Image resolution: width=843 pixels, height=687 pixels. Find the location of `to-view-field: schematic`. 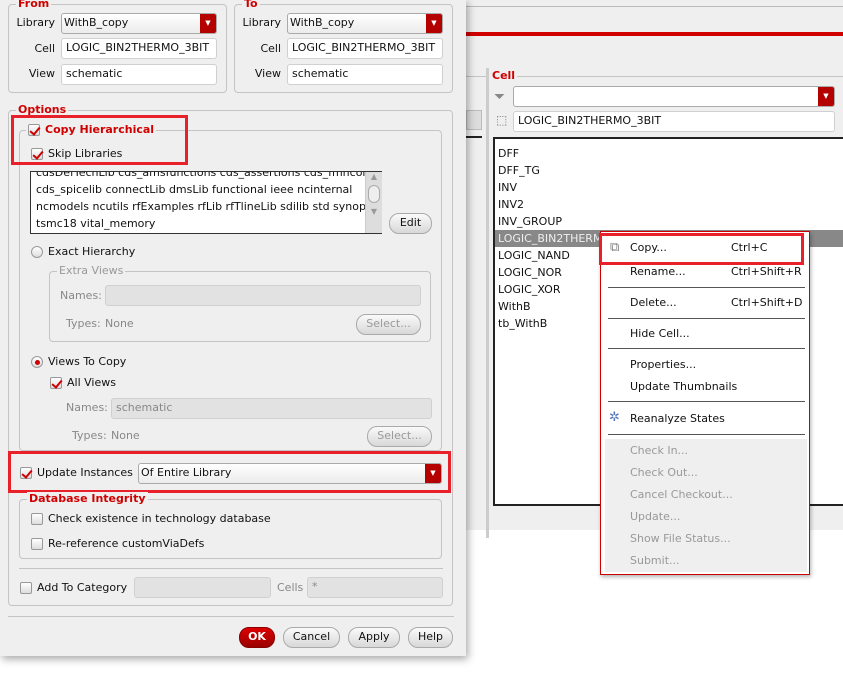

to-view-field: schematic is located at coordinates (365, 74).